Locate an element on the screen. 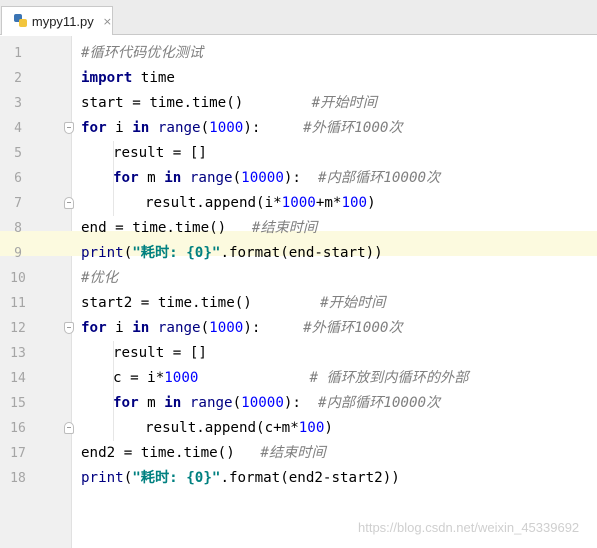 The image size is (597, 548). code-token: end = time.time() is located at coordinates (166, 228).